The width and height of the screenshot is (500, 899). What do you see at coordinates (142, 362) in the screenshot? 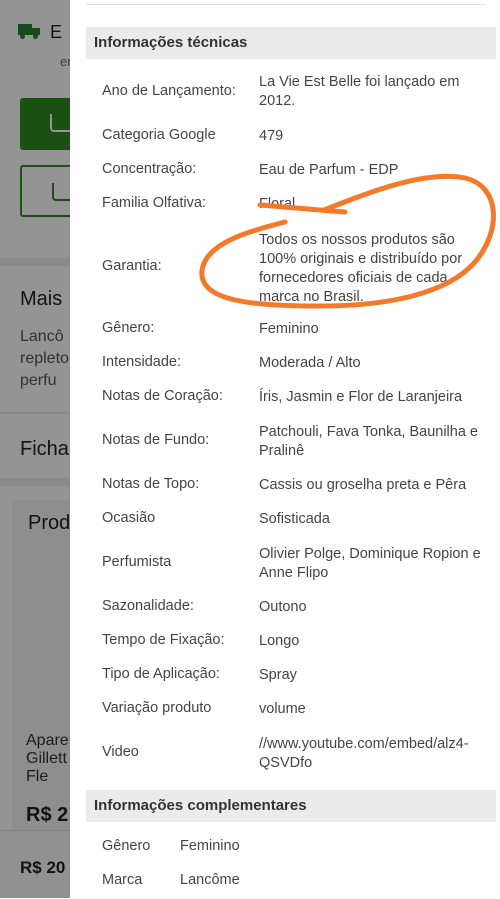
I see `spec-key: Intensidade:` at bounding box center [142, 362].